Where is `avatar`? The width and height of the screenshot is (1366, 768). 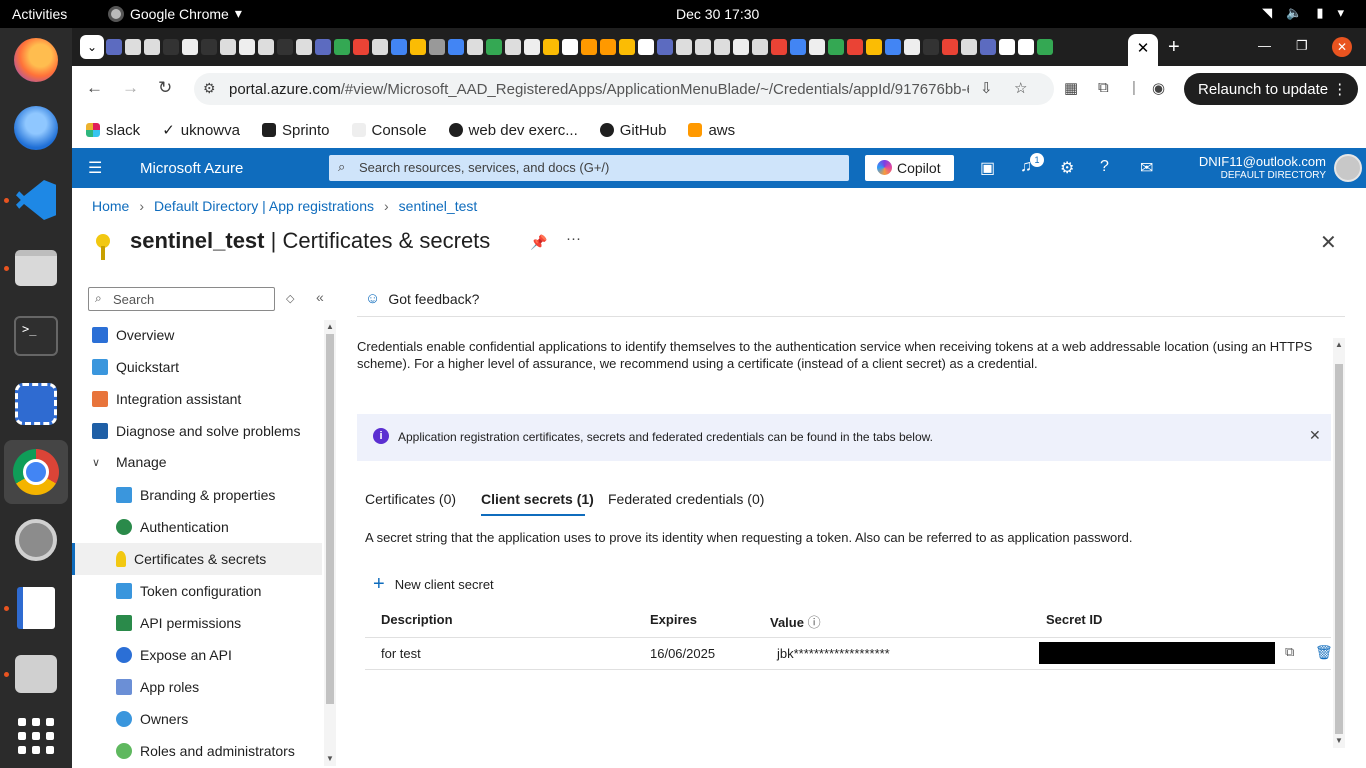
avatar is located at coordinates (1348, 168).